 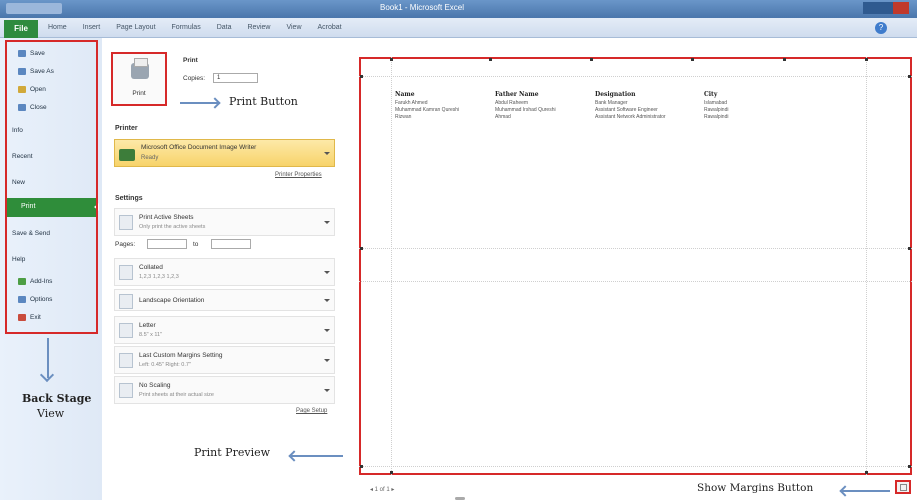 I want to click on top-margin-line, so click(x=635, y=76).